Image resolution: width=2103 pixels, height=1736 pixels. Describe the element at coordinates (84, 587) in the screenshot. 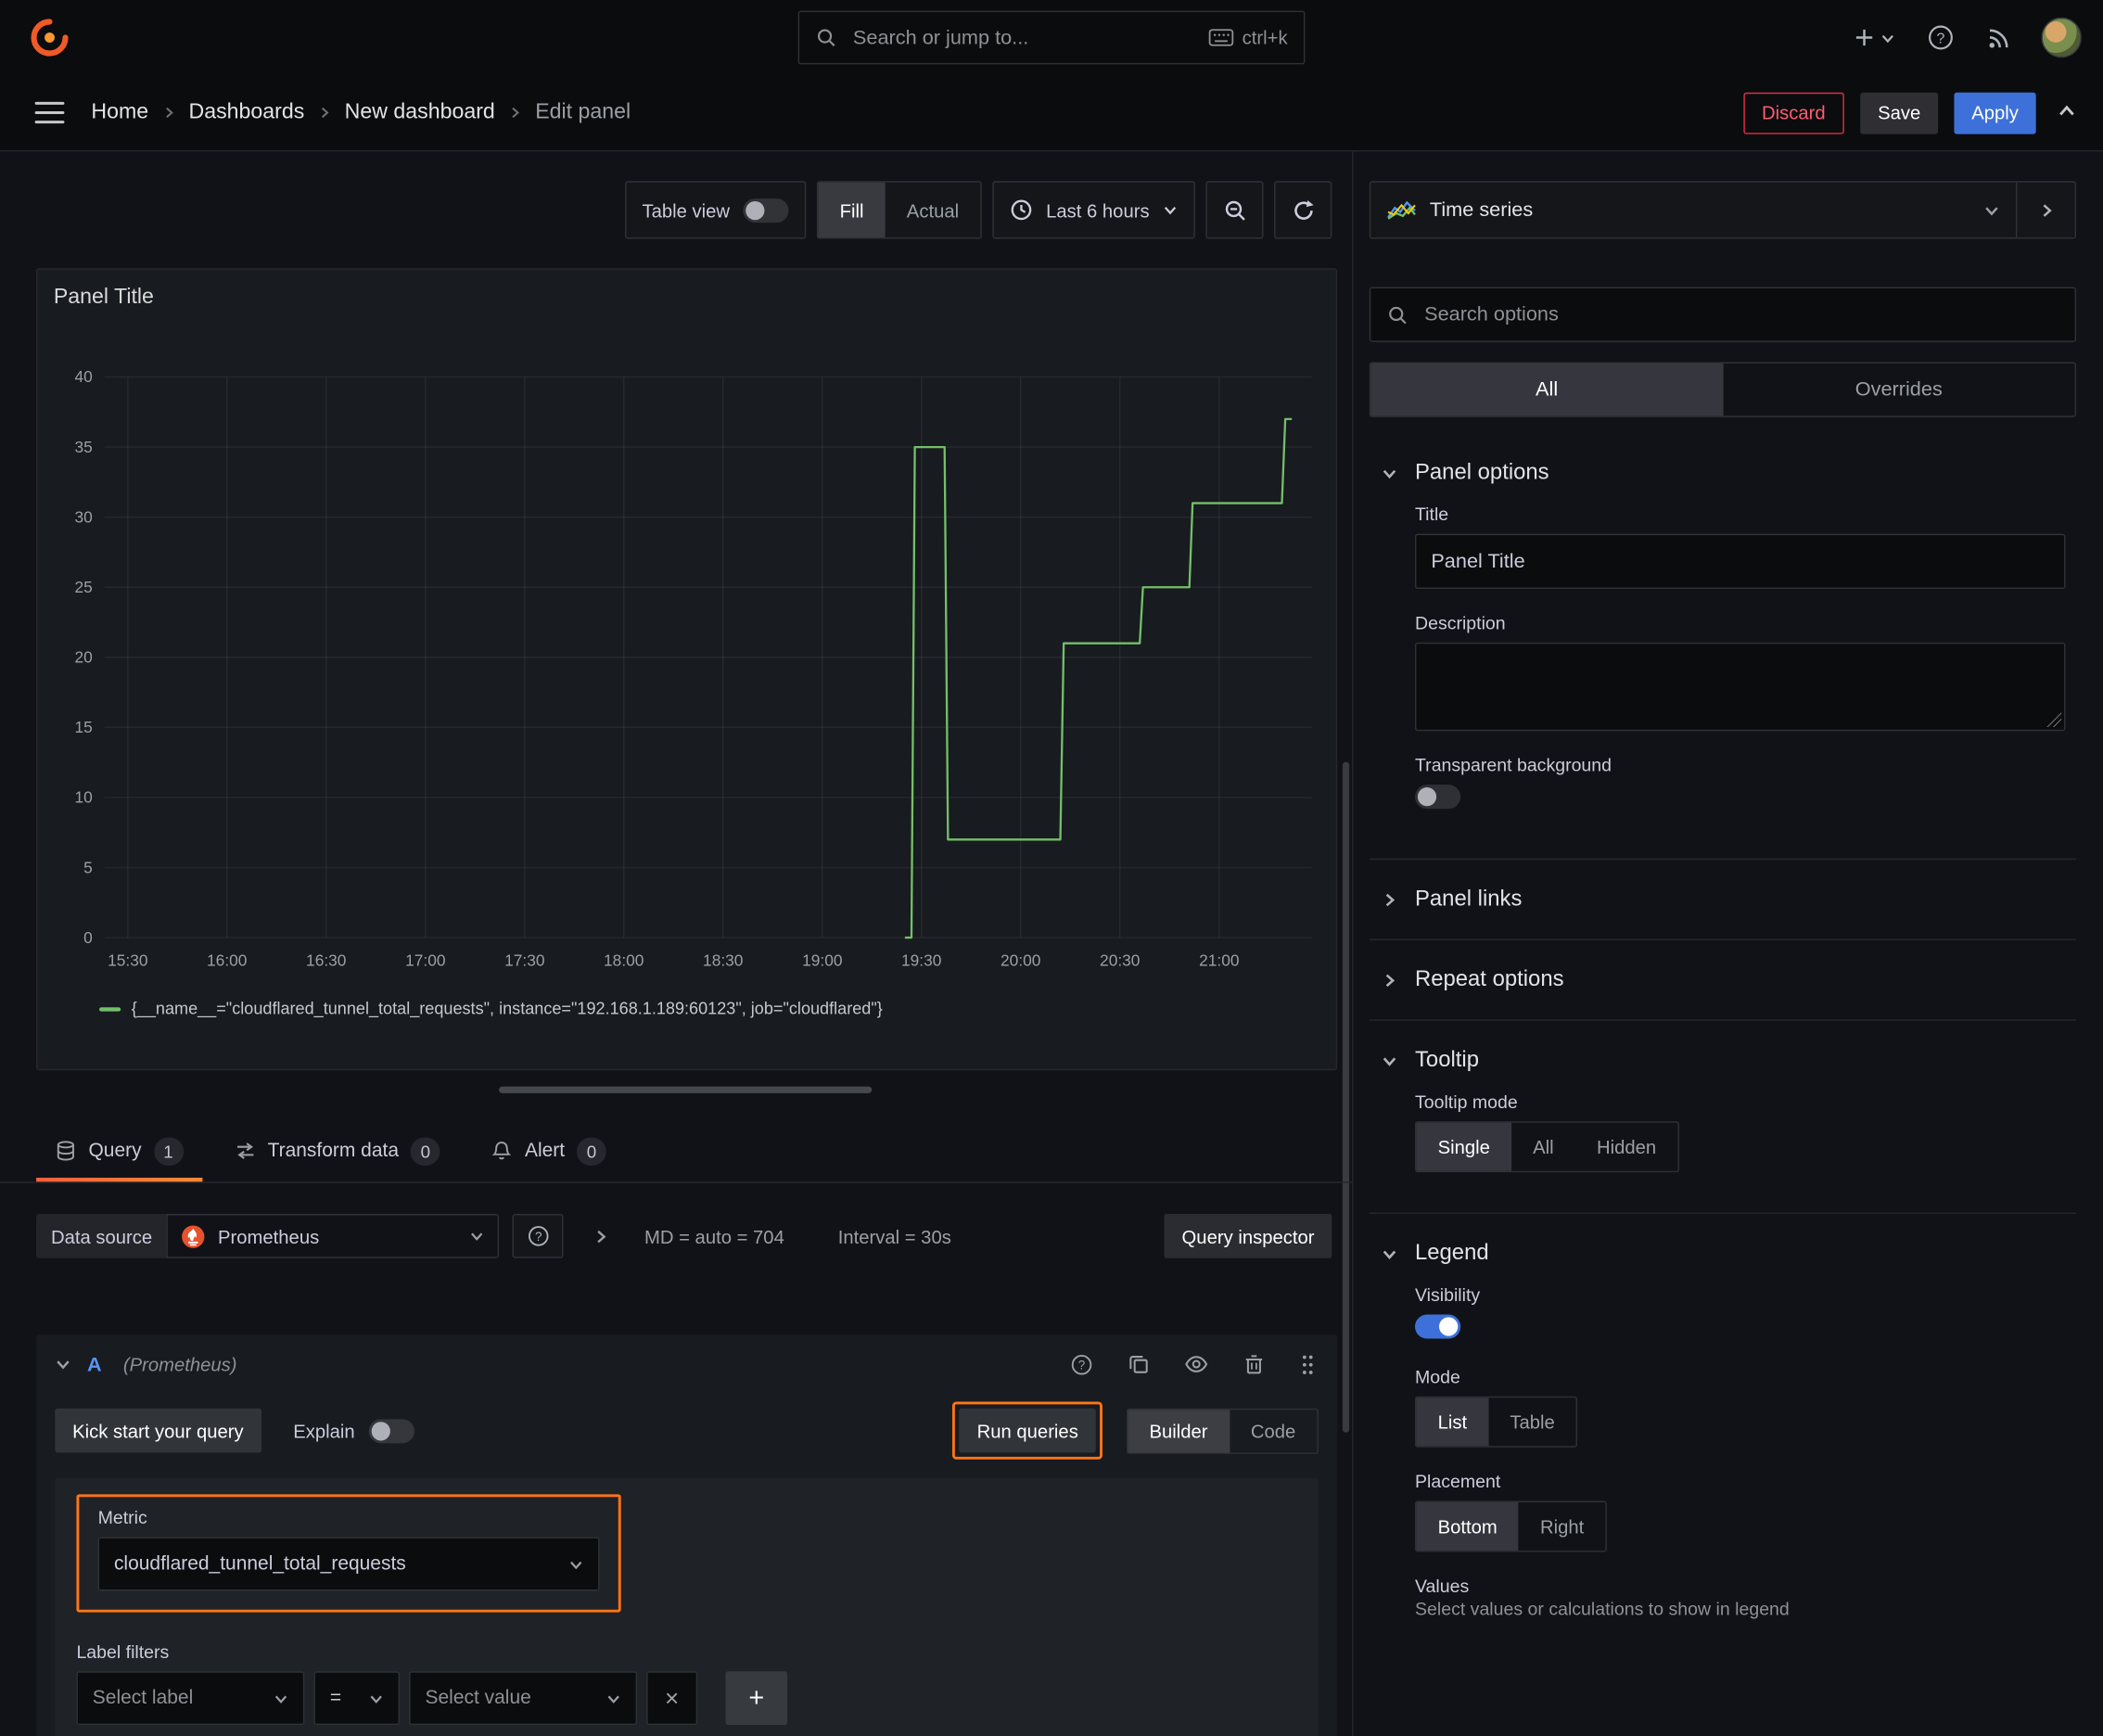

I see `svg-text: 25` at that location.